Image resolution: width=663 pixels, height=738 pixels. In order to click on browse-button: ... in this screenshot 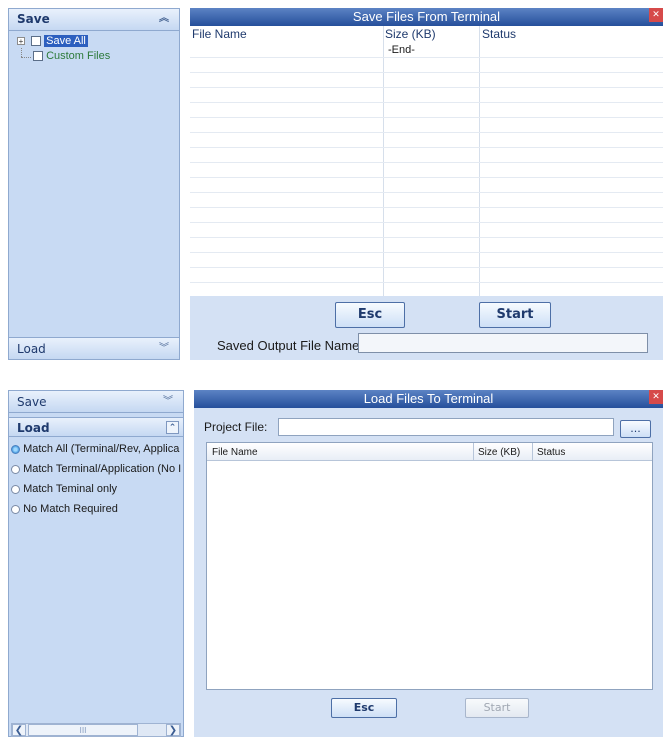, I will do `click(635, 429)`.